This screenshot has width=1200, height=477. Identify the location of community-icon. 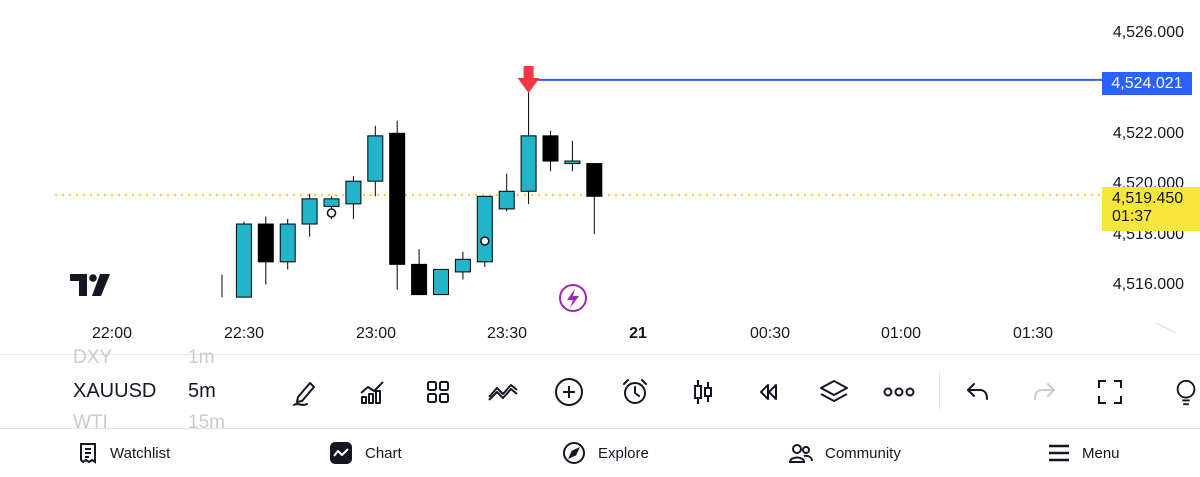
(801, 453).